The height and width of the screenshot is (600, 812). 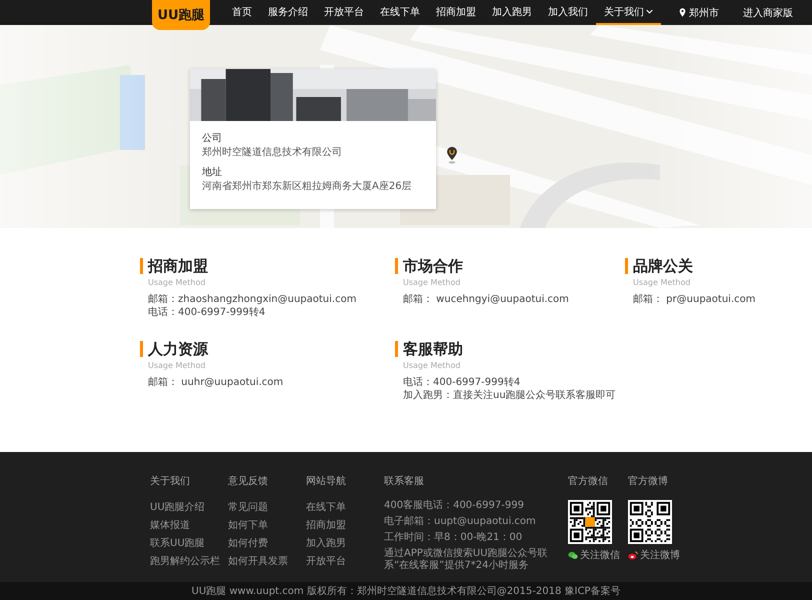 I want to click on footer-link: 跑男解约公示栏, so click(x=189, y=561).